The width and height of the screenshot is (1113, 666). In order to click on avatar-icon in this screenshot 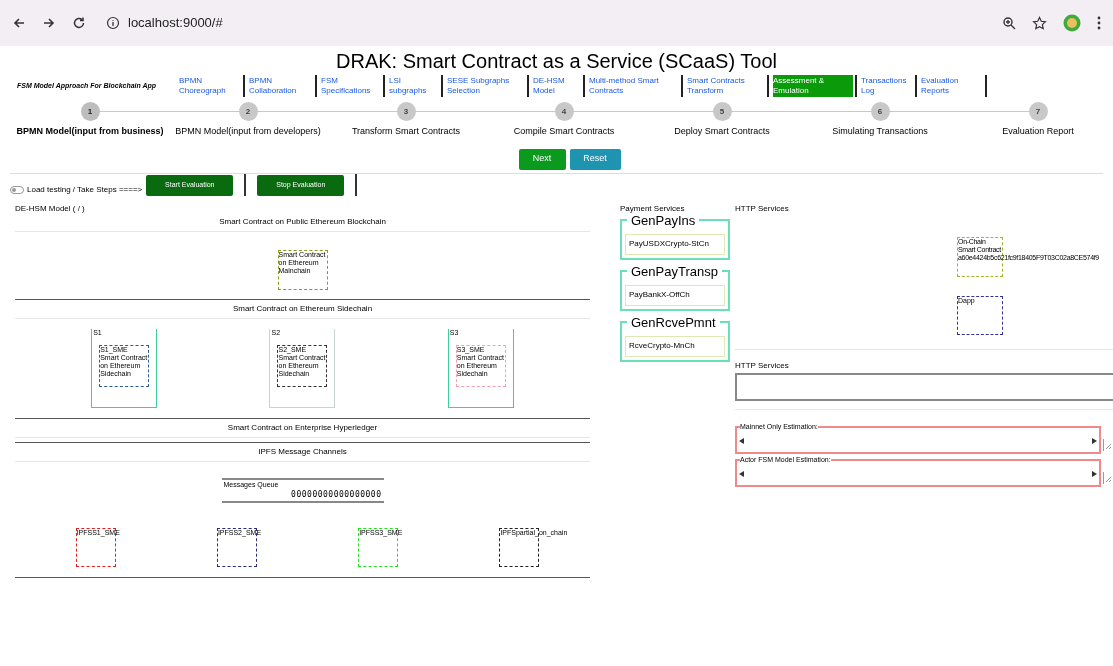, I will do `click(1072, 23)`.